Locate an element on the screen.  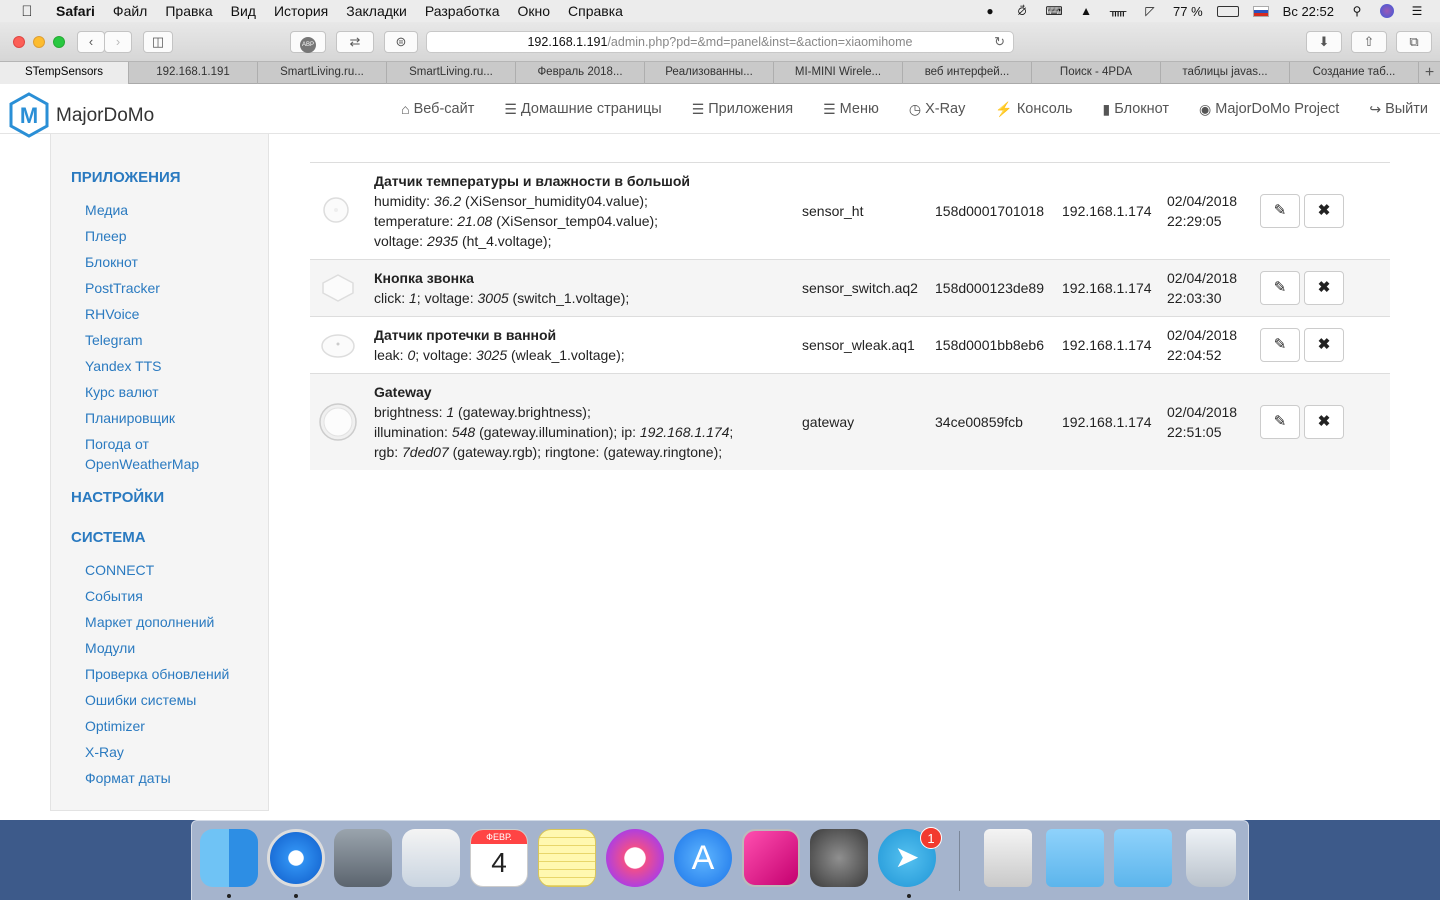
bluetooth-icon: ᚅ is located at coordinates (1118, 11).